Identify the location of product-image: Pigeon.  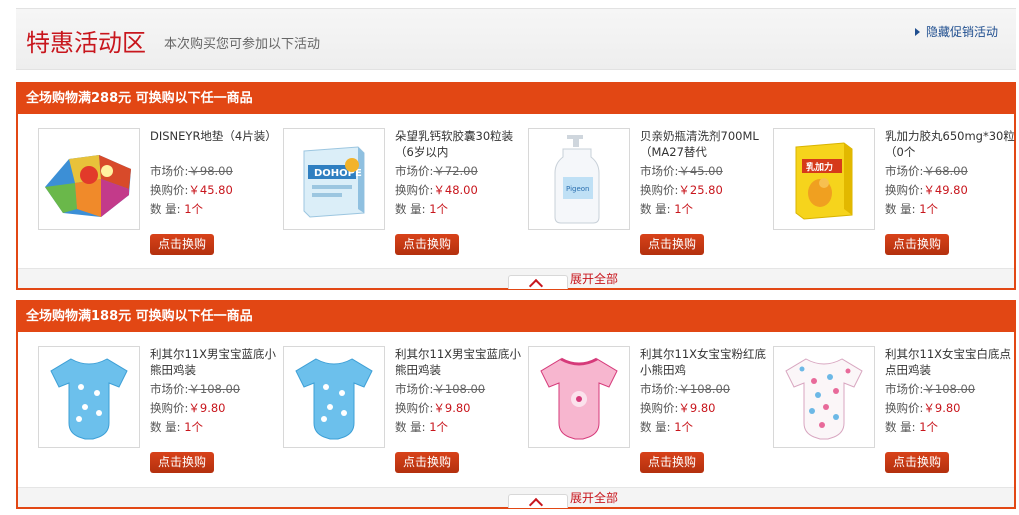
(579, 179).